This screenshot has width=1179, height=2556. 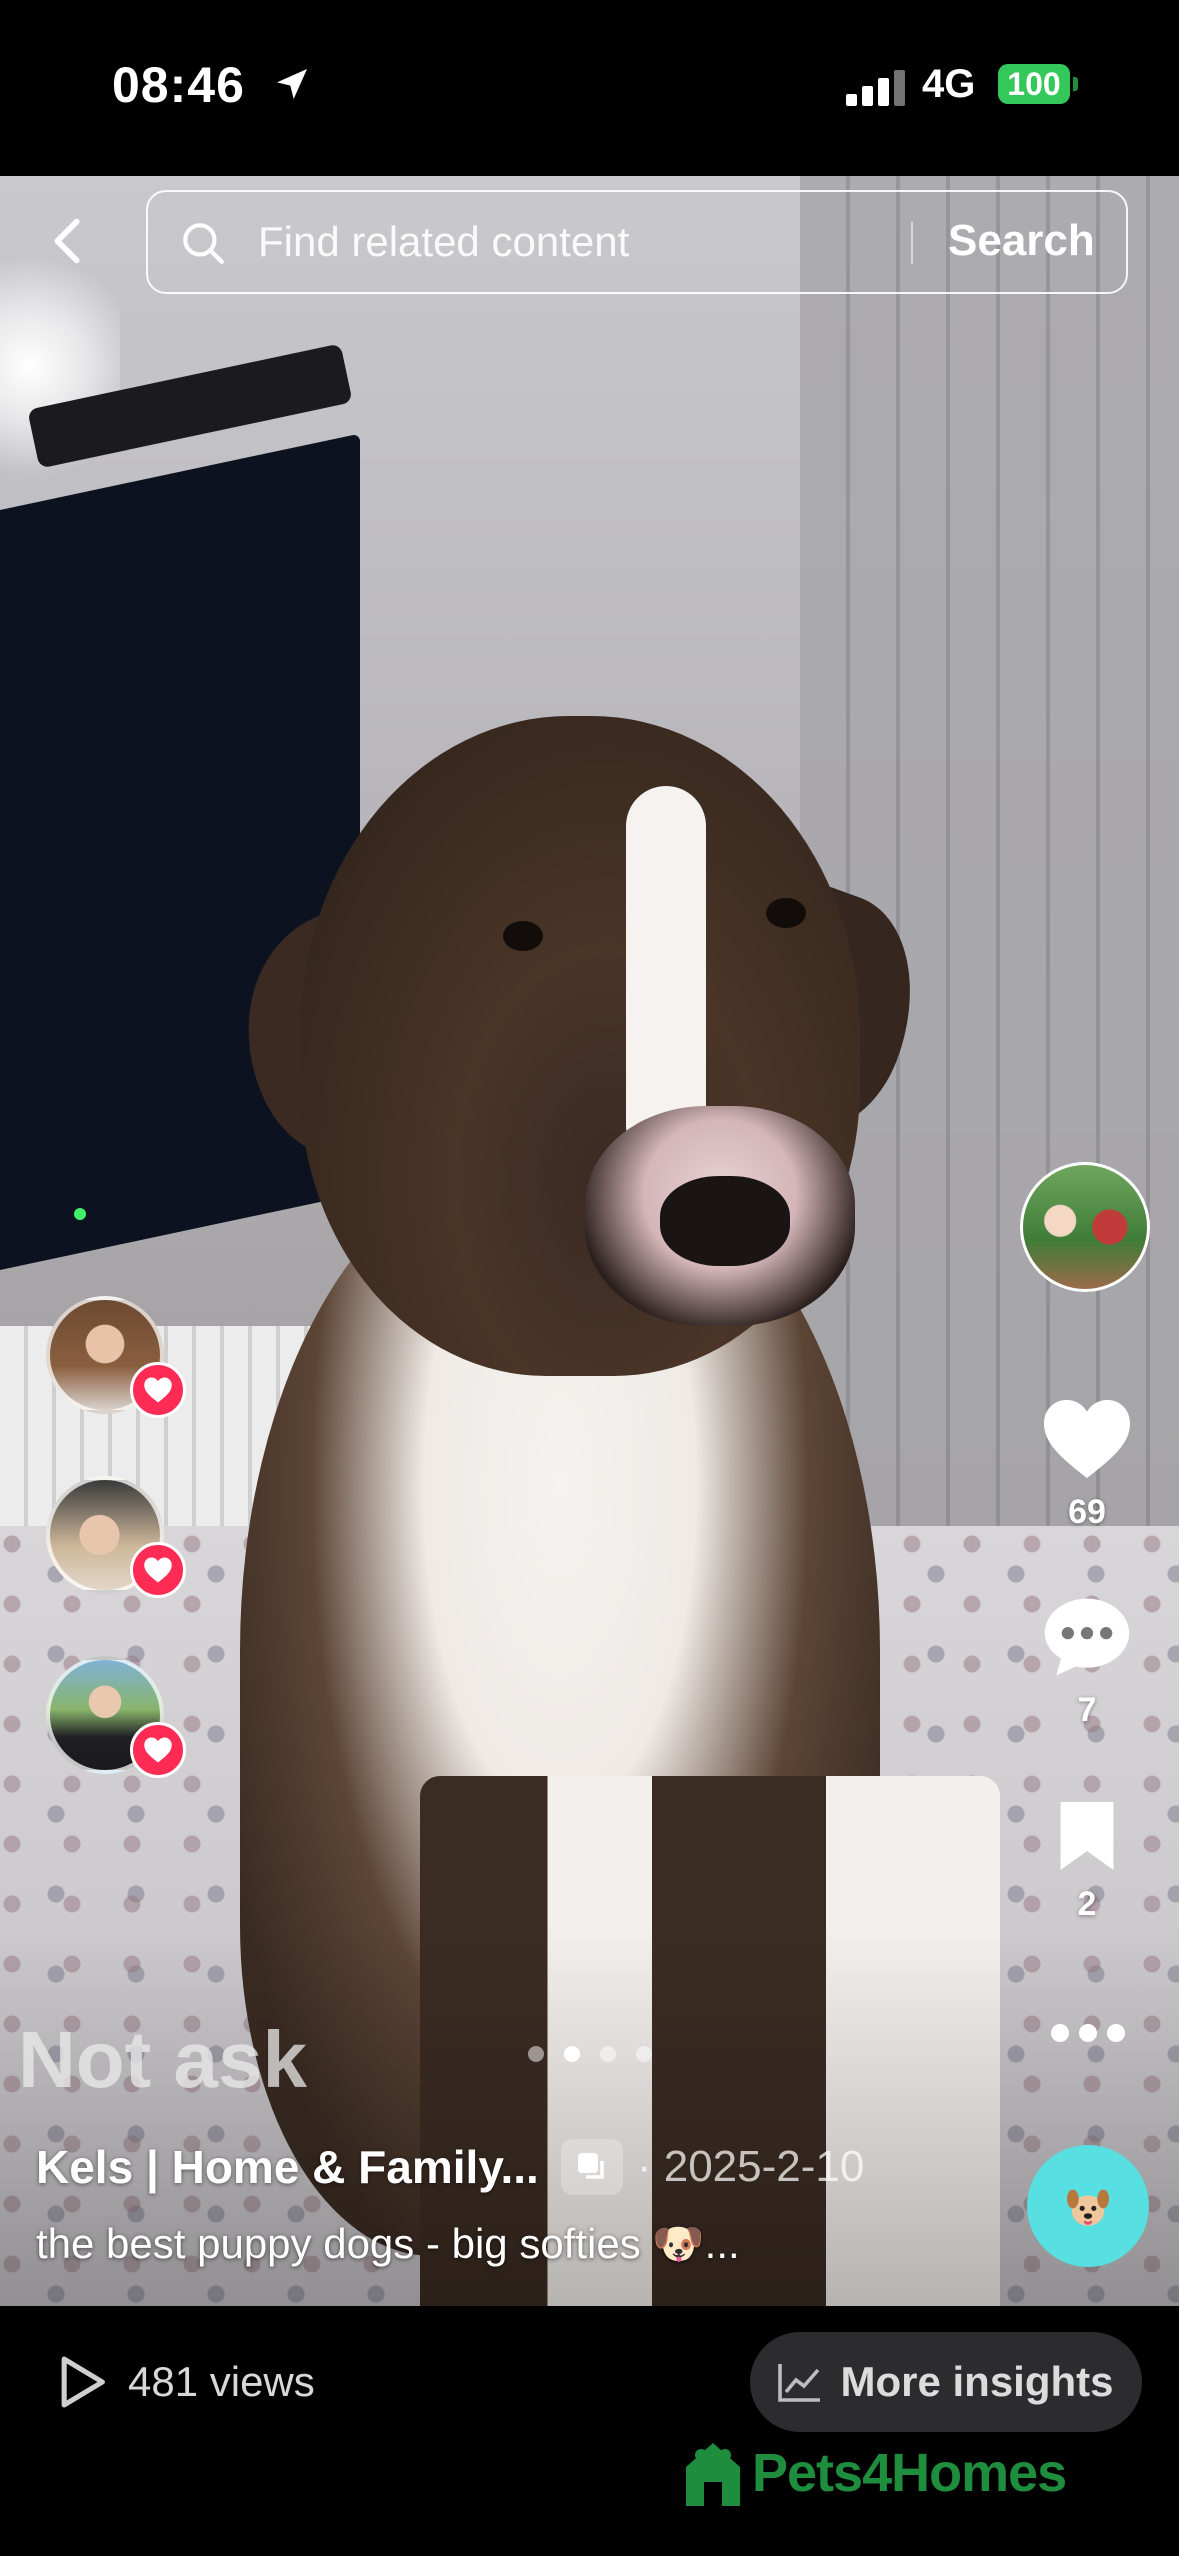 I want to click on back-icon, so click(x=67, y=241).